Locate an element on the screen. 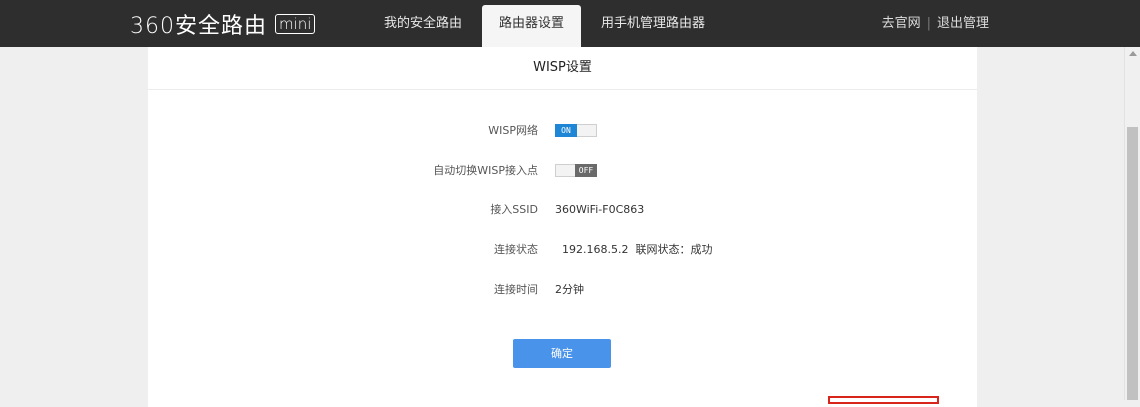  tab-my-router: 我的安全路由 is located at coordinates (423, 23).